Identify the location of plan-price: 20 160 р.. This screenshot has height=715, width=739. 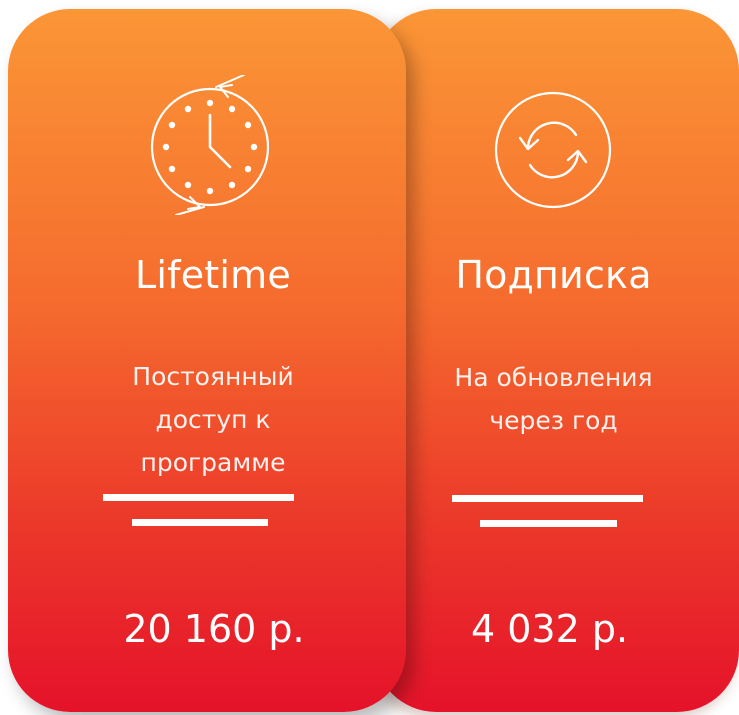
(214, 629).